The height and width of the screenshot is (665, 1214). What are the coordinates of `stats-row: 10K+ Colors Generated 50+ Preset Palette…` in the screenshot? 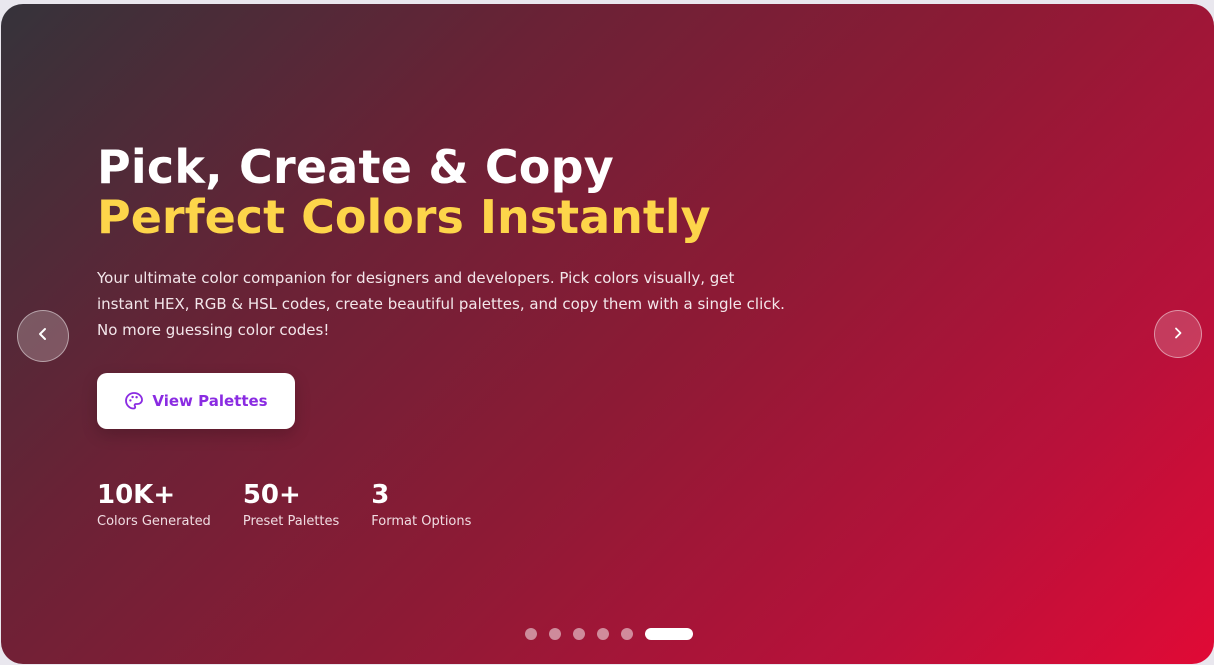 It's located at (284, 504).